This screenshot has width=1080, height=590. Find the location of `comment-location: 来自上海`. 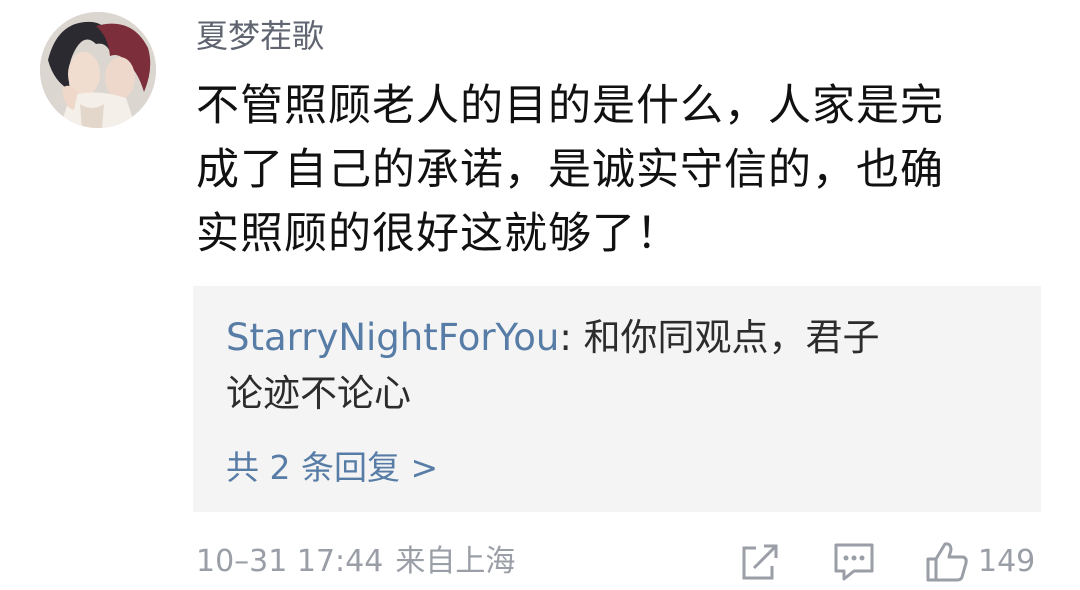

comment-location: 来自上海 is located at coordinates (455, 561).